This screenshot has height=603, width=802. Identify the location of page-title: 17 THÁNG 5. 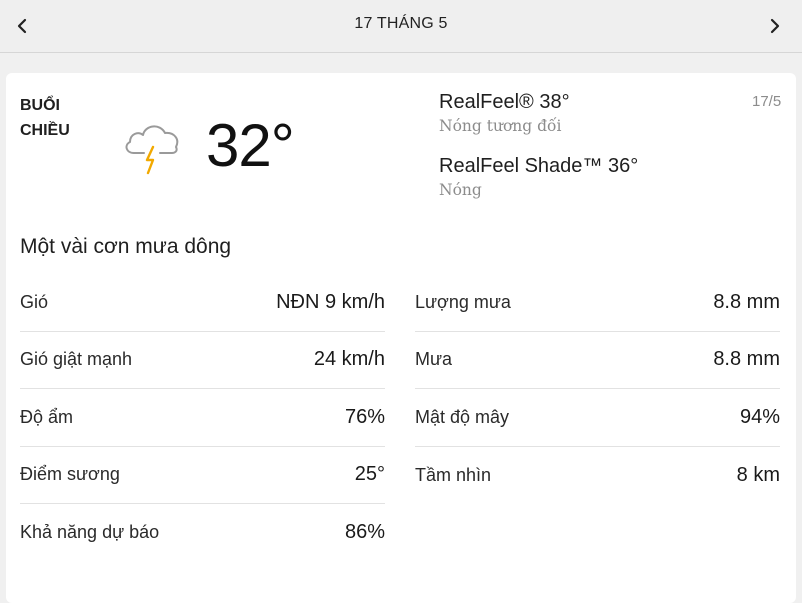
(401, 23).